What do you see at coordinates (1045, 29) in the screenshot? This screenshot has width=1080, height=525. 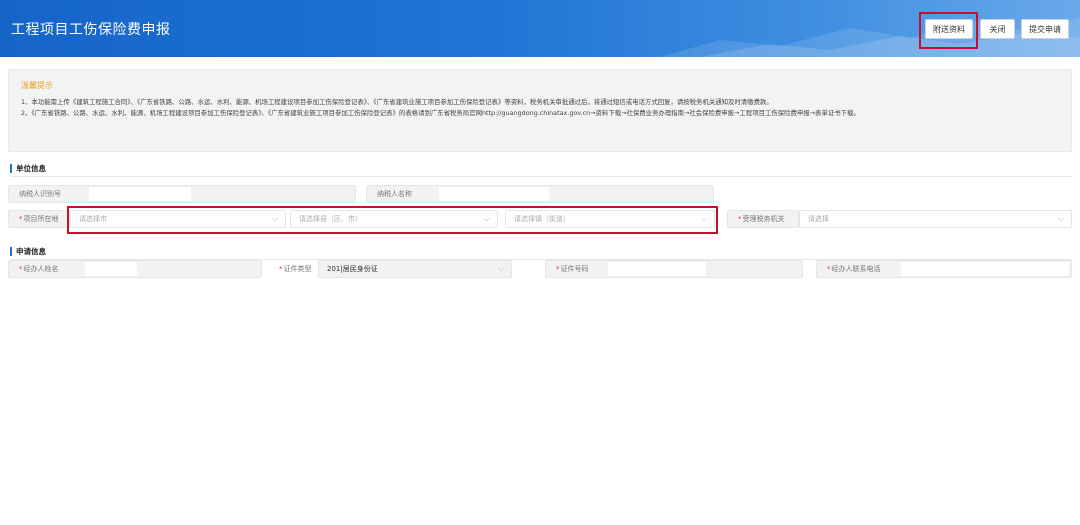 I see `submit-application-button: 提交申请` at bounding box center [1045, 29].